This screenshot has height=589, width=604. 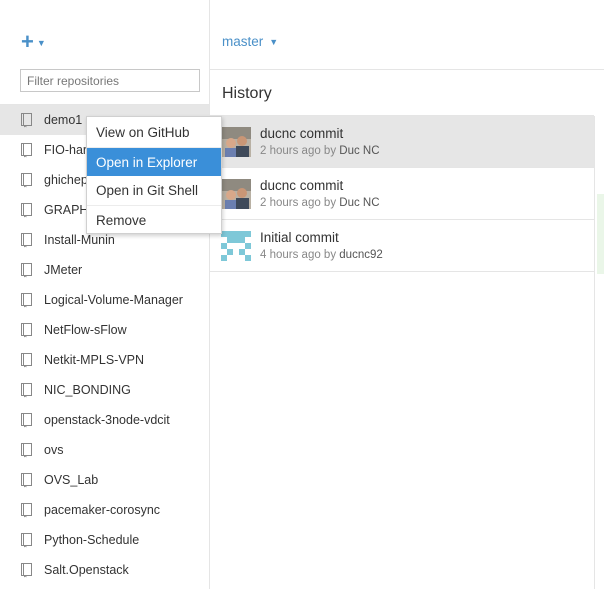 What do you see at coordinates (92, 540) in the screenshot?
I see `repository-name: Python-Schedule` at bounding box center [92, 540].